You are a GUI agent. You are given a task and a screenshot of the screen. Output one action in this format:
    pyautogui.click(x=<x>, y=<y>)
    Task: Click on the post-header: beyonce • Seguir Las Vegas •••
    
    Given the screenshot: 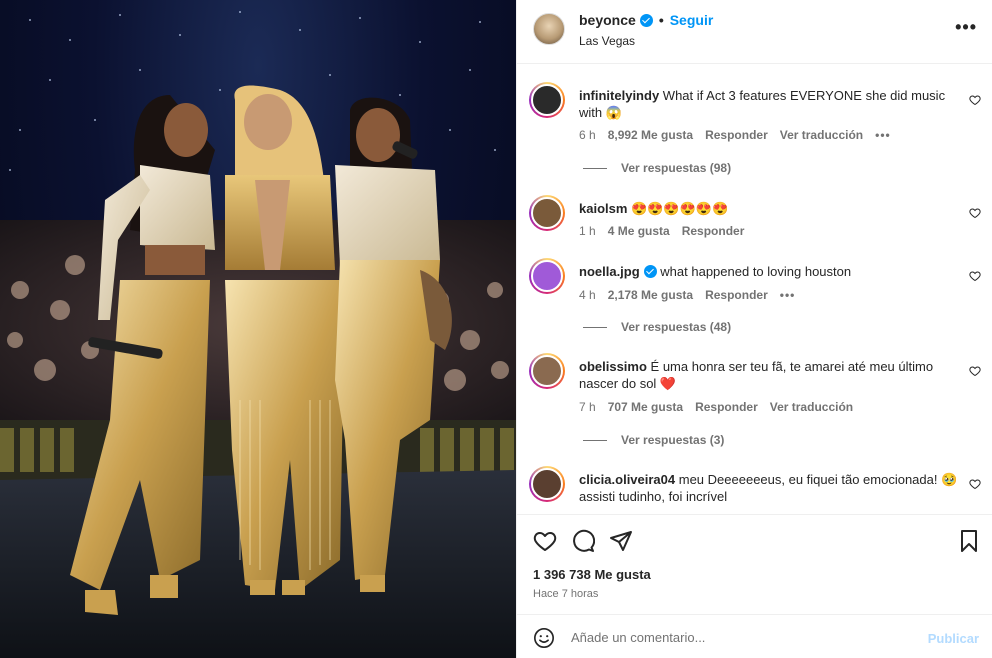 What is the action you would take?
    pyautogui.click(x=754, y=32)
    